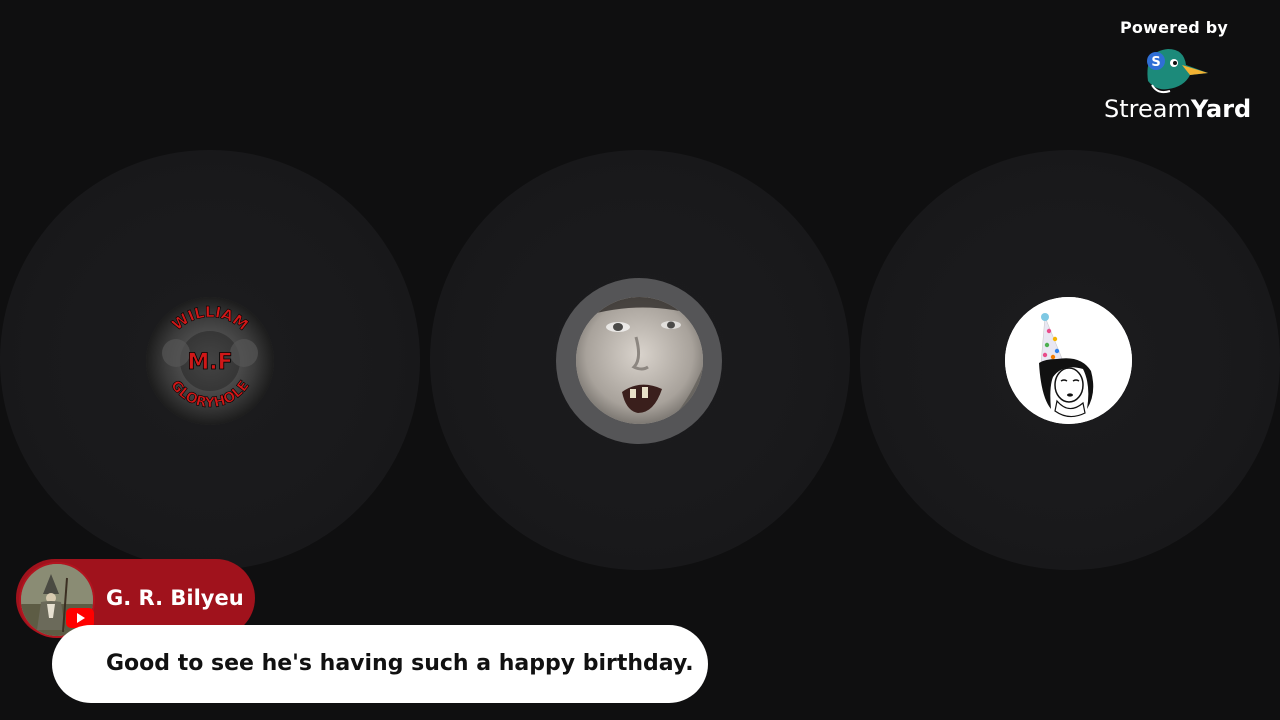 This screenshot has width=1280, height=720. I want to click on logo-text-middle: M.F, so click(209, 362).